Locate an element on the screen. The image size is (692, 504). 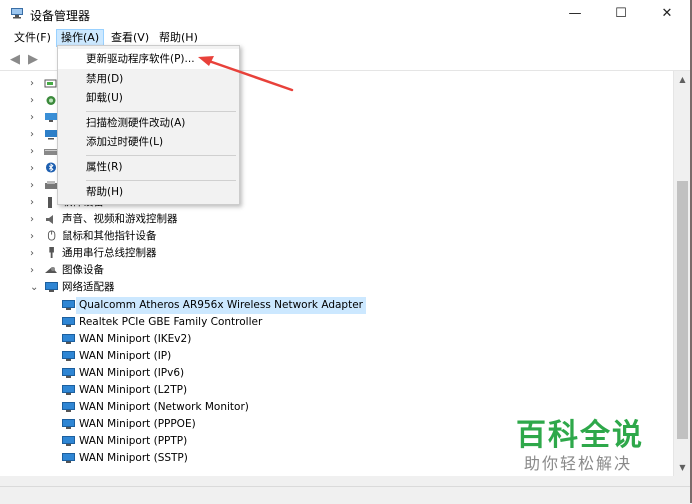
adapter-label: WAN Miniport (PPPOE) is located at coordinates (137, 424).